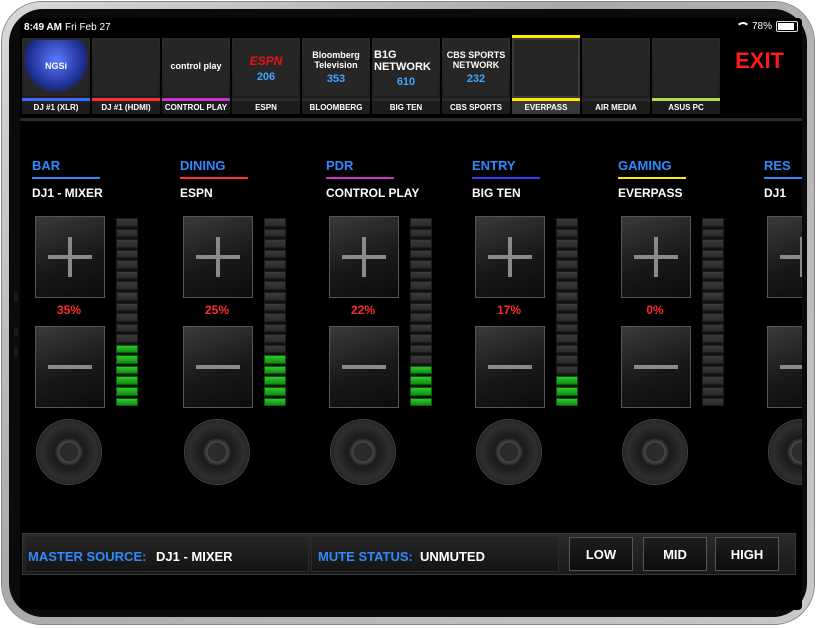 This screenshot has height=628, width=818. What do you see at coordinates (56, 107) in the screenshot?
I see `source-label: DJ #1 (XLR)` at bounding box center [56, 107].